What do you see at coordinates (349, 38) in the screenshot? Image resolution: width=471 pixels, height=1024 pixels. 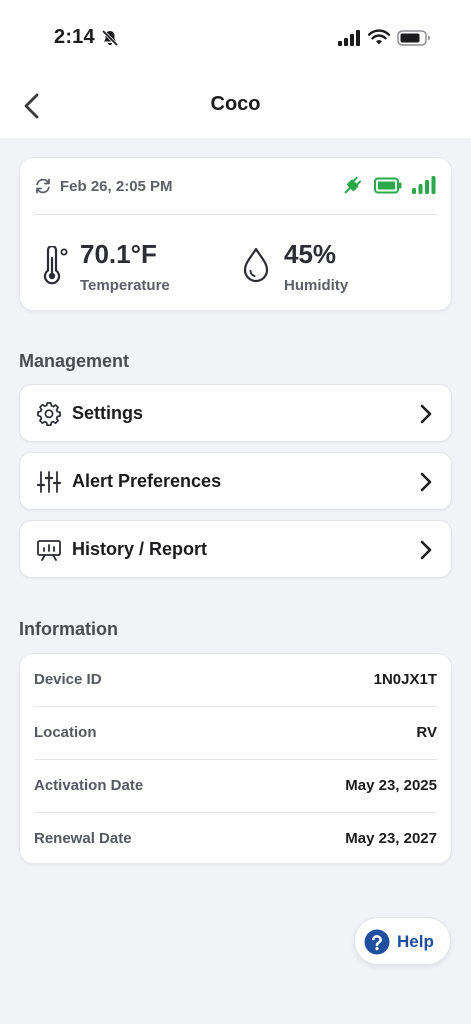 I see `cellular-signal-icon` at bounding box center [349, 38].